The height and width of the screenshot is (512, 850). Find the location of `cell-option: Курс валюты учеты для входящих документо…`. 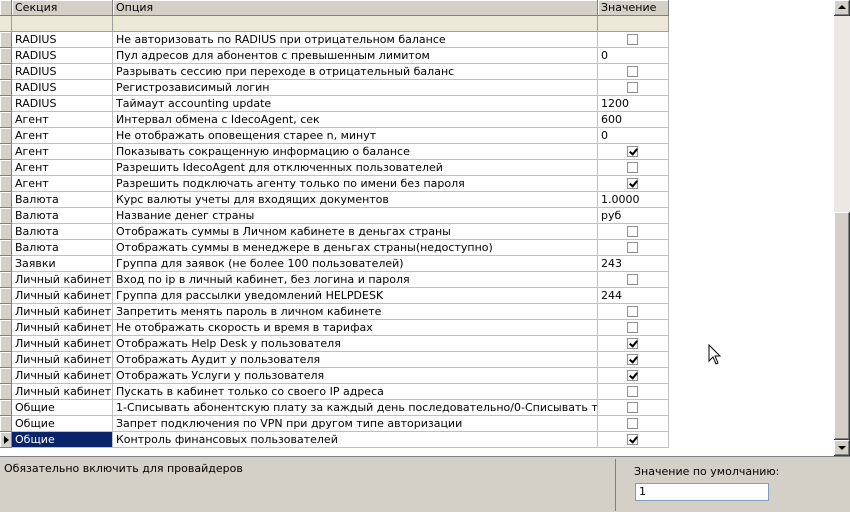

cell-option: Курс валюты учеты для входящих документо… is located at coordinates (355, 200).